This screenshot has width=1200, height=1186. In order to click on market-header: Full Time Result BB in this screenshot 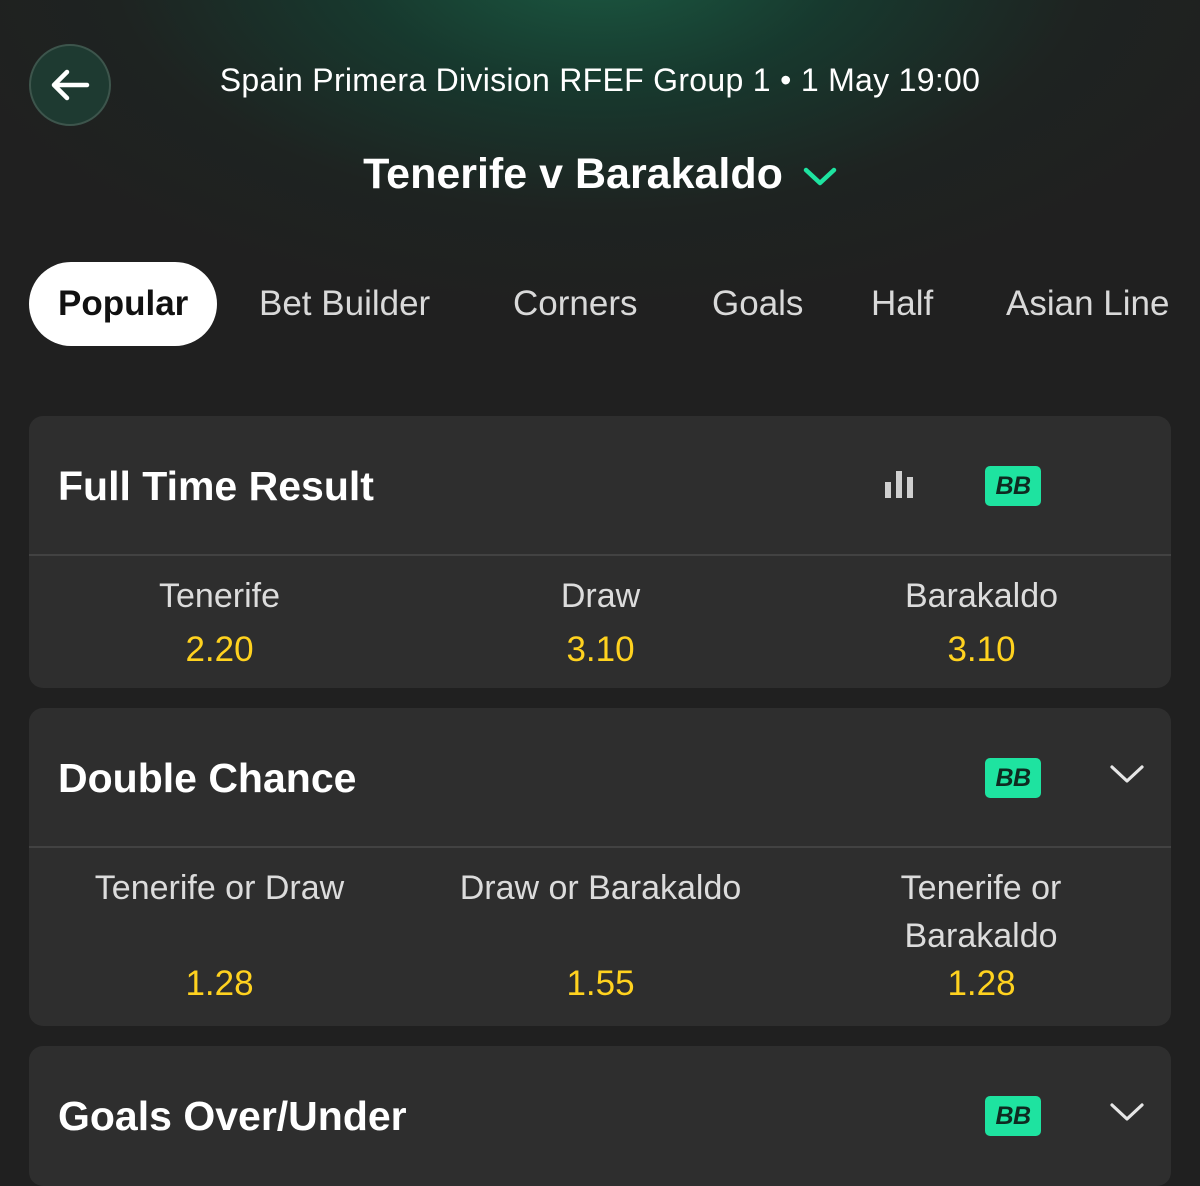, I will do `click(600, 486)`.